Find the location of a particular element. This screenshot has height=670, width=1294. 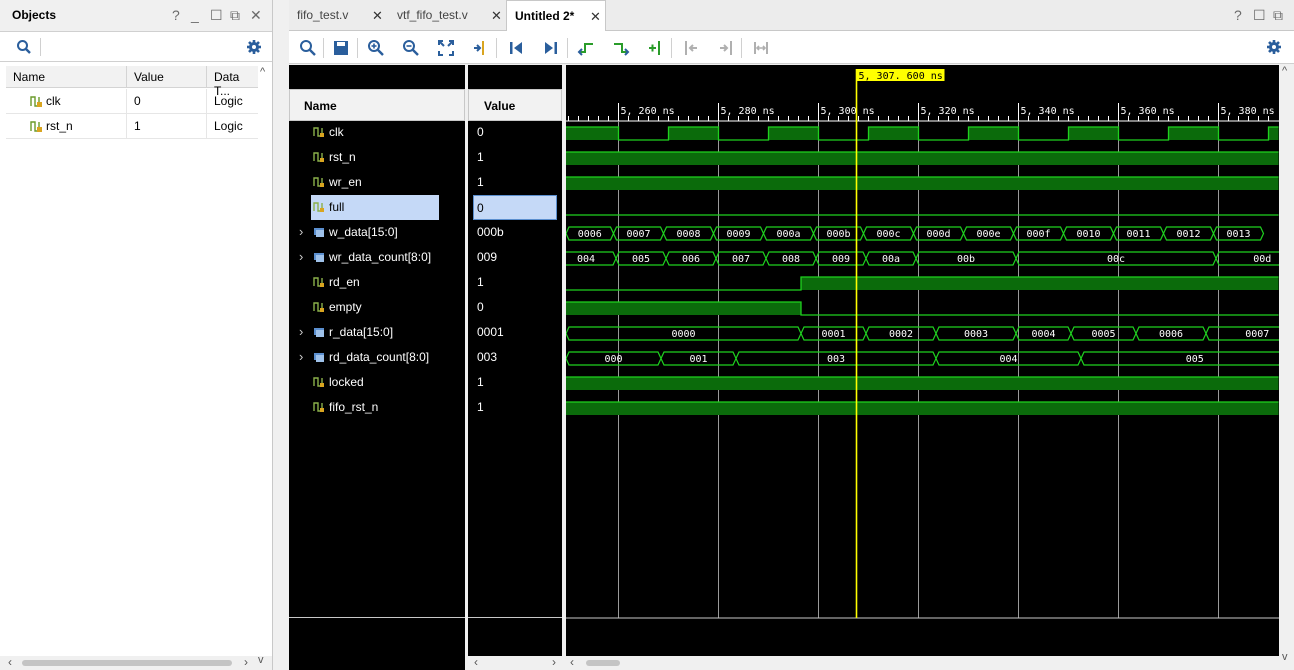

save-icon is located at coordinates (341, 48).